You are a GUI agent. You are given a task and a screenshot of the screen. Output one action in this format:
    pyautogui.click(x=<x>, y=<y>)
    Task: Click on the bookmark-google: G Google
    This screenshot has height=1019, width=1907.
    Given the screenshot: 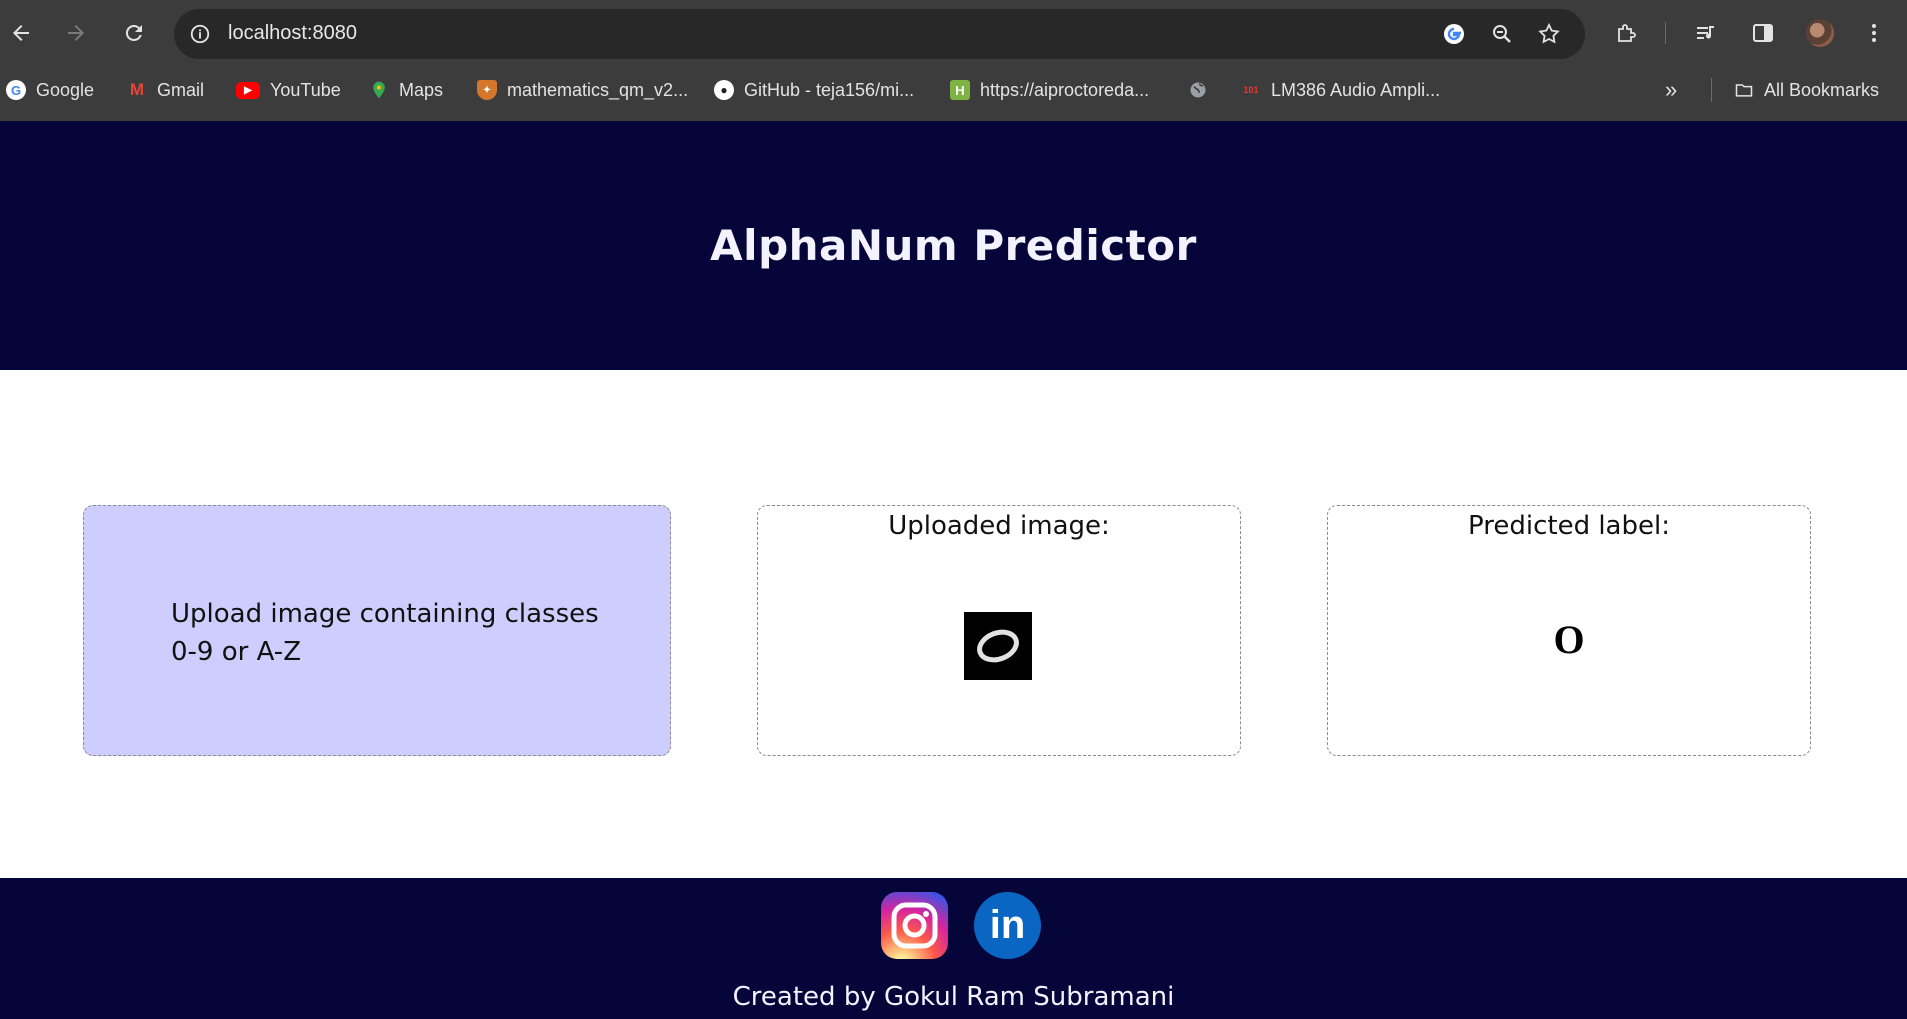 What is the action you would take?
    pyautogui.click(x=50, y=90)
    